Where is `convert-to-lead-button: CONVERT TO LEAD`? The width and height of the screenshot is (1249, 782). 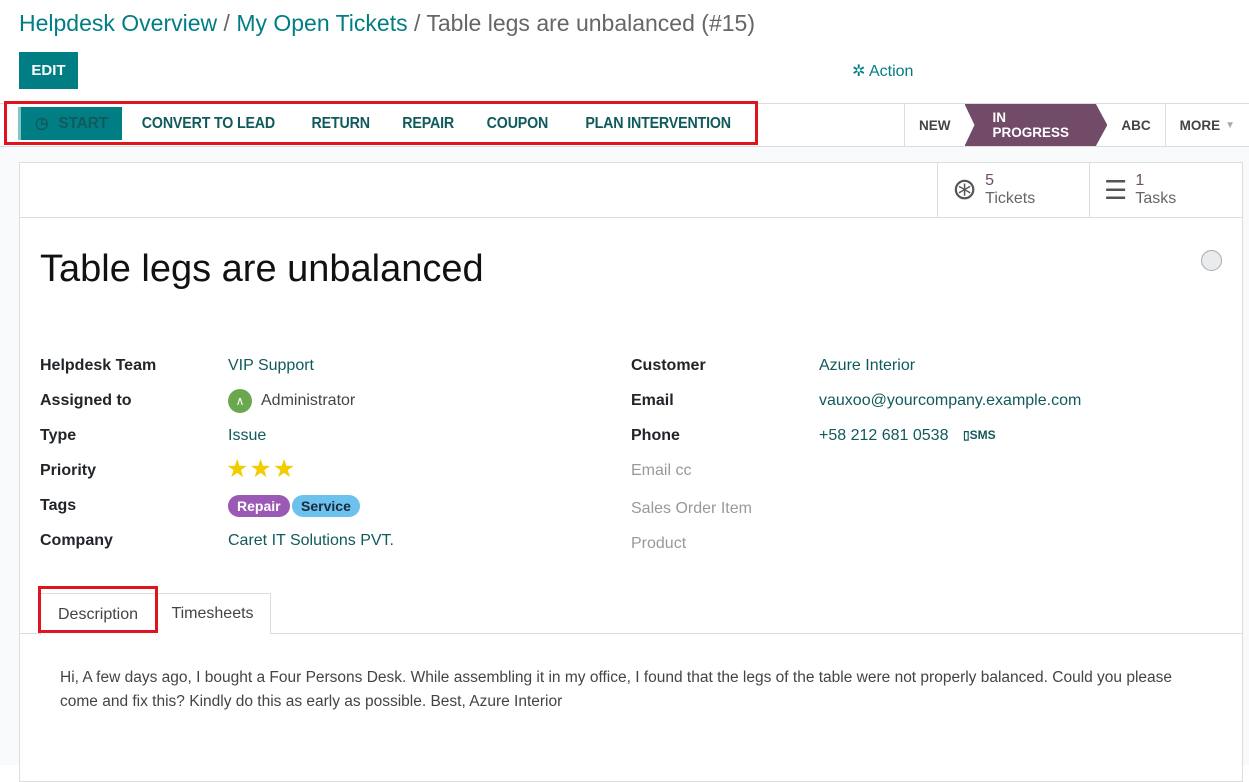
convert-to-lead-button: CONVERT TO LEAD is located at coordinates (208, 123).